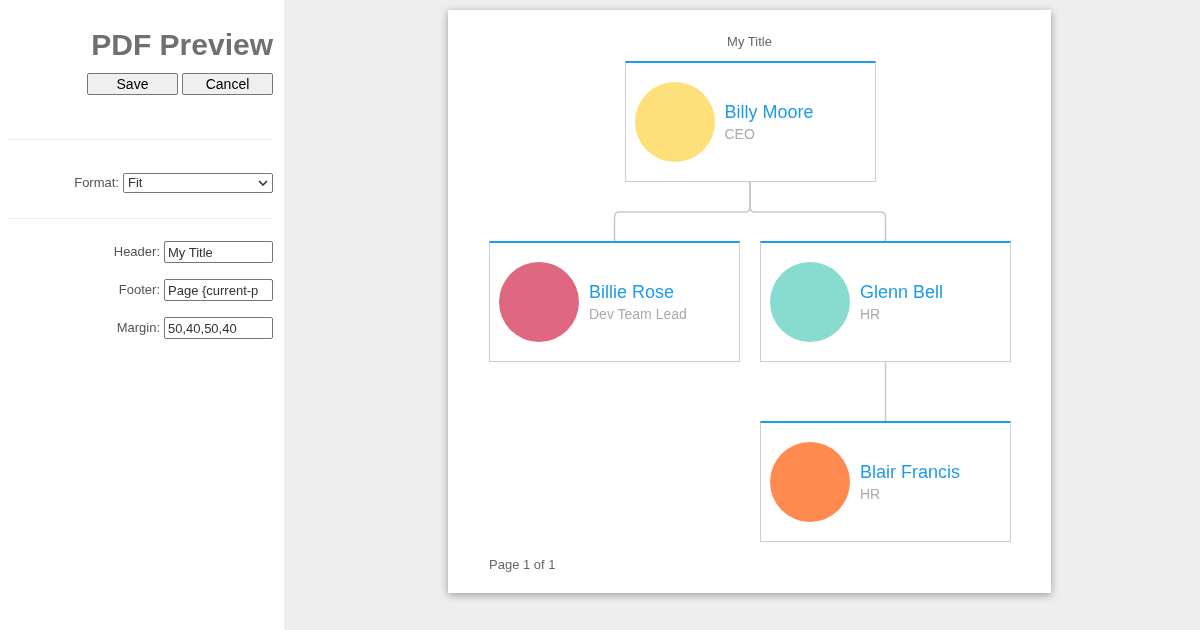  Describe the element at coordinates (522, 565) in the screenshot. I see `page-footer: Page 1 of 1` at that location.